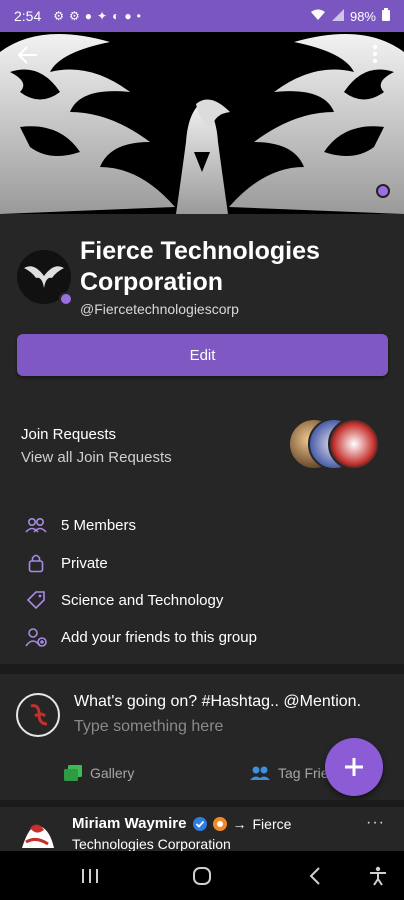  What do you see at coordinates (382, 58) in the screenshot?
I see `more-options-button` at bounding box center [382, 58].